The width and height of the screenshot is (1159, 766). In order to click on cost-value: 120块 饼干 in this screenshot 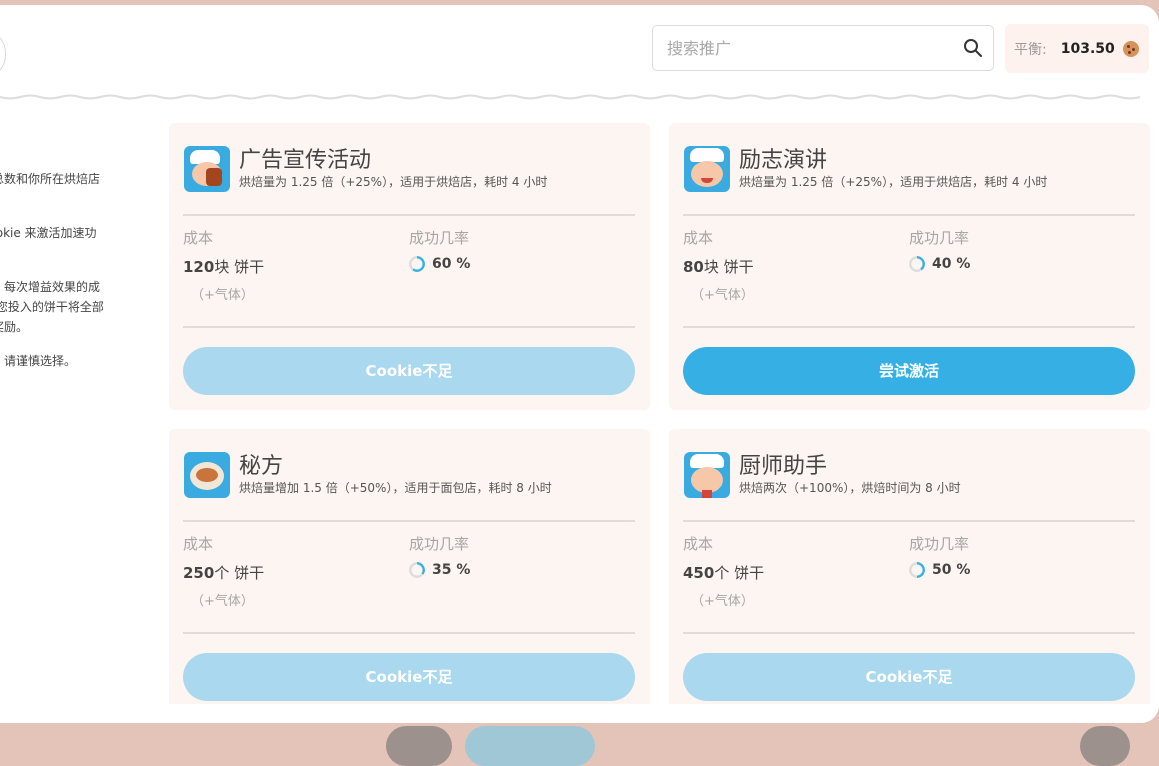, I will do `click(223, 266)`.